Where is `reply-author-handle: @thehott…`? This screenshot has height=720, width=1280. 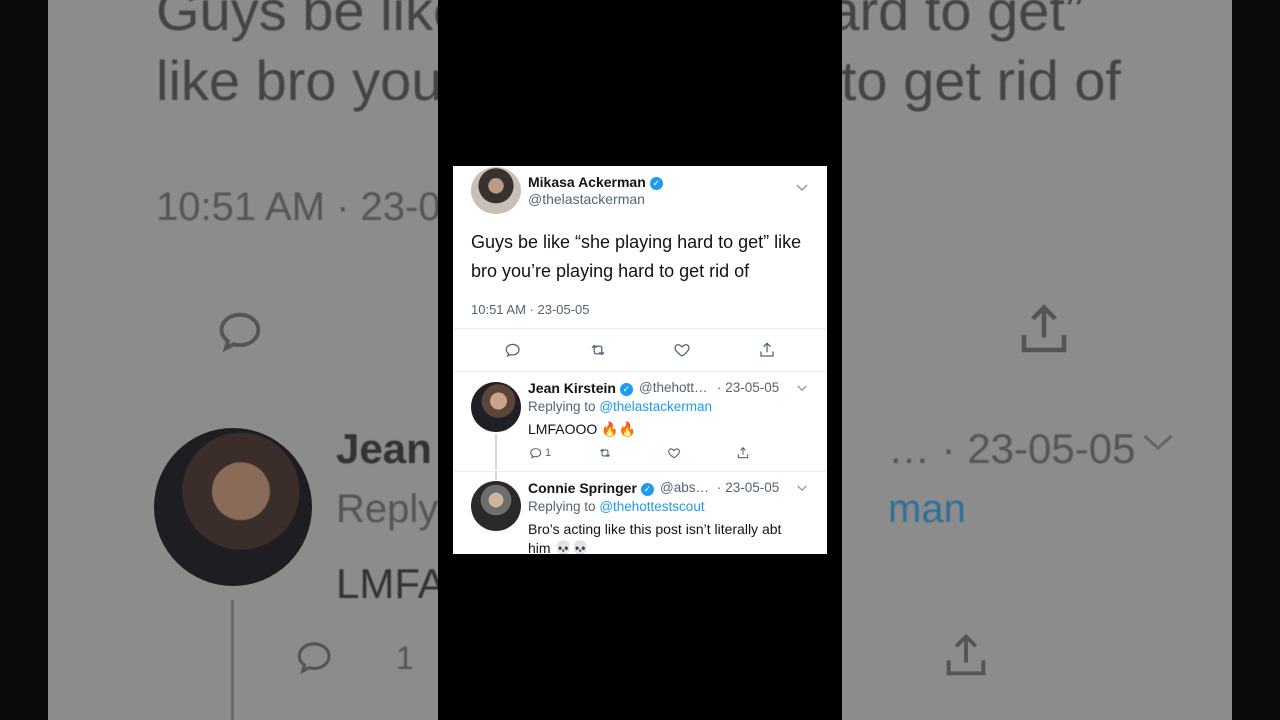
reply-author-handle: @thehott… is located at coordinates (673, 387).